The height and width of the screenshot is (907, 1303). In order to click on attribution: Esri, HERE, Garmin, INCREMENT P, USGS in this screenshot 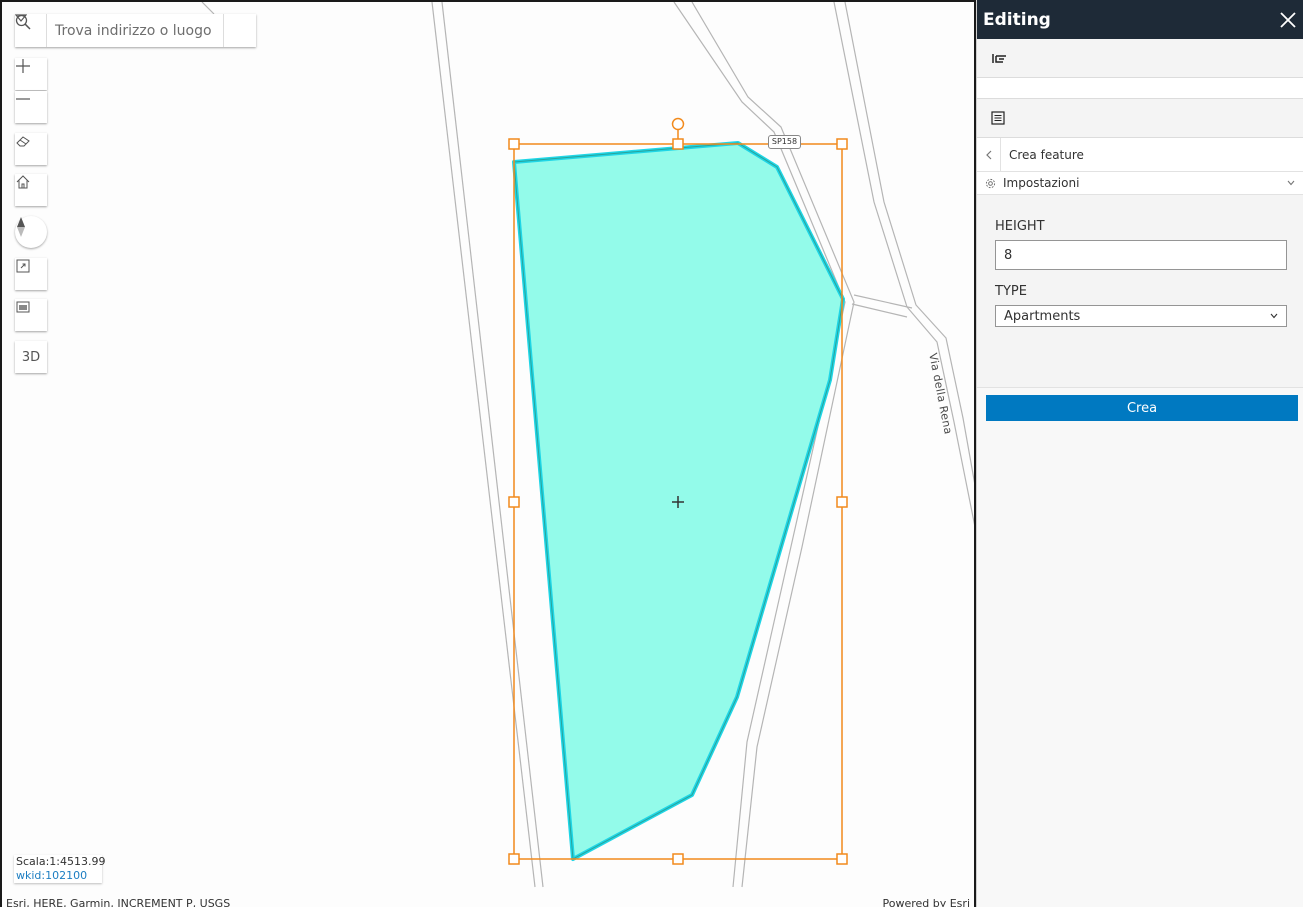, I will do `click(118, 902)`.